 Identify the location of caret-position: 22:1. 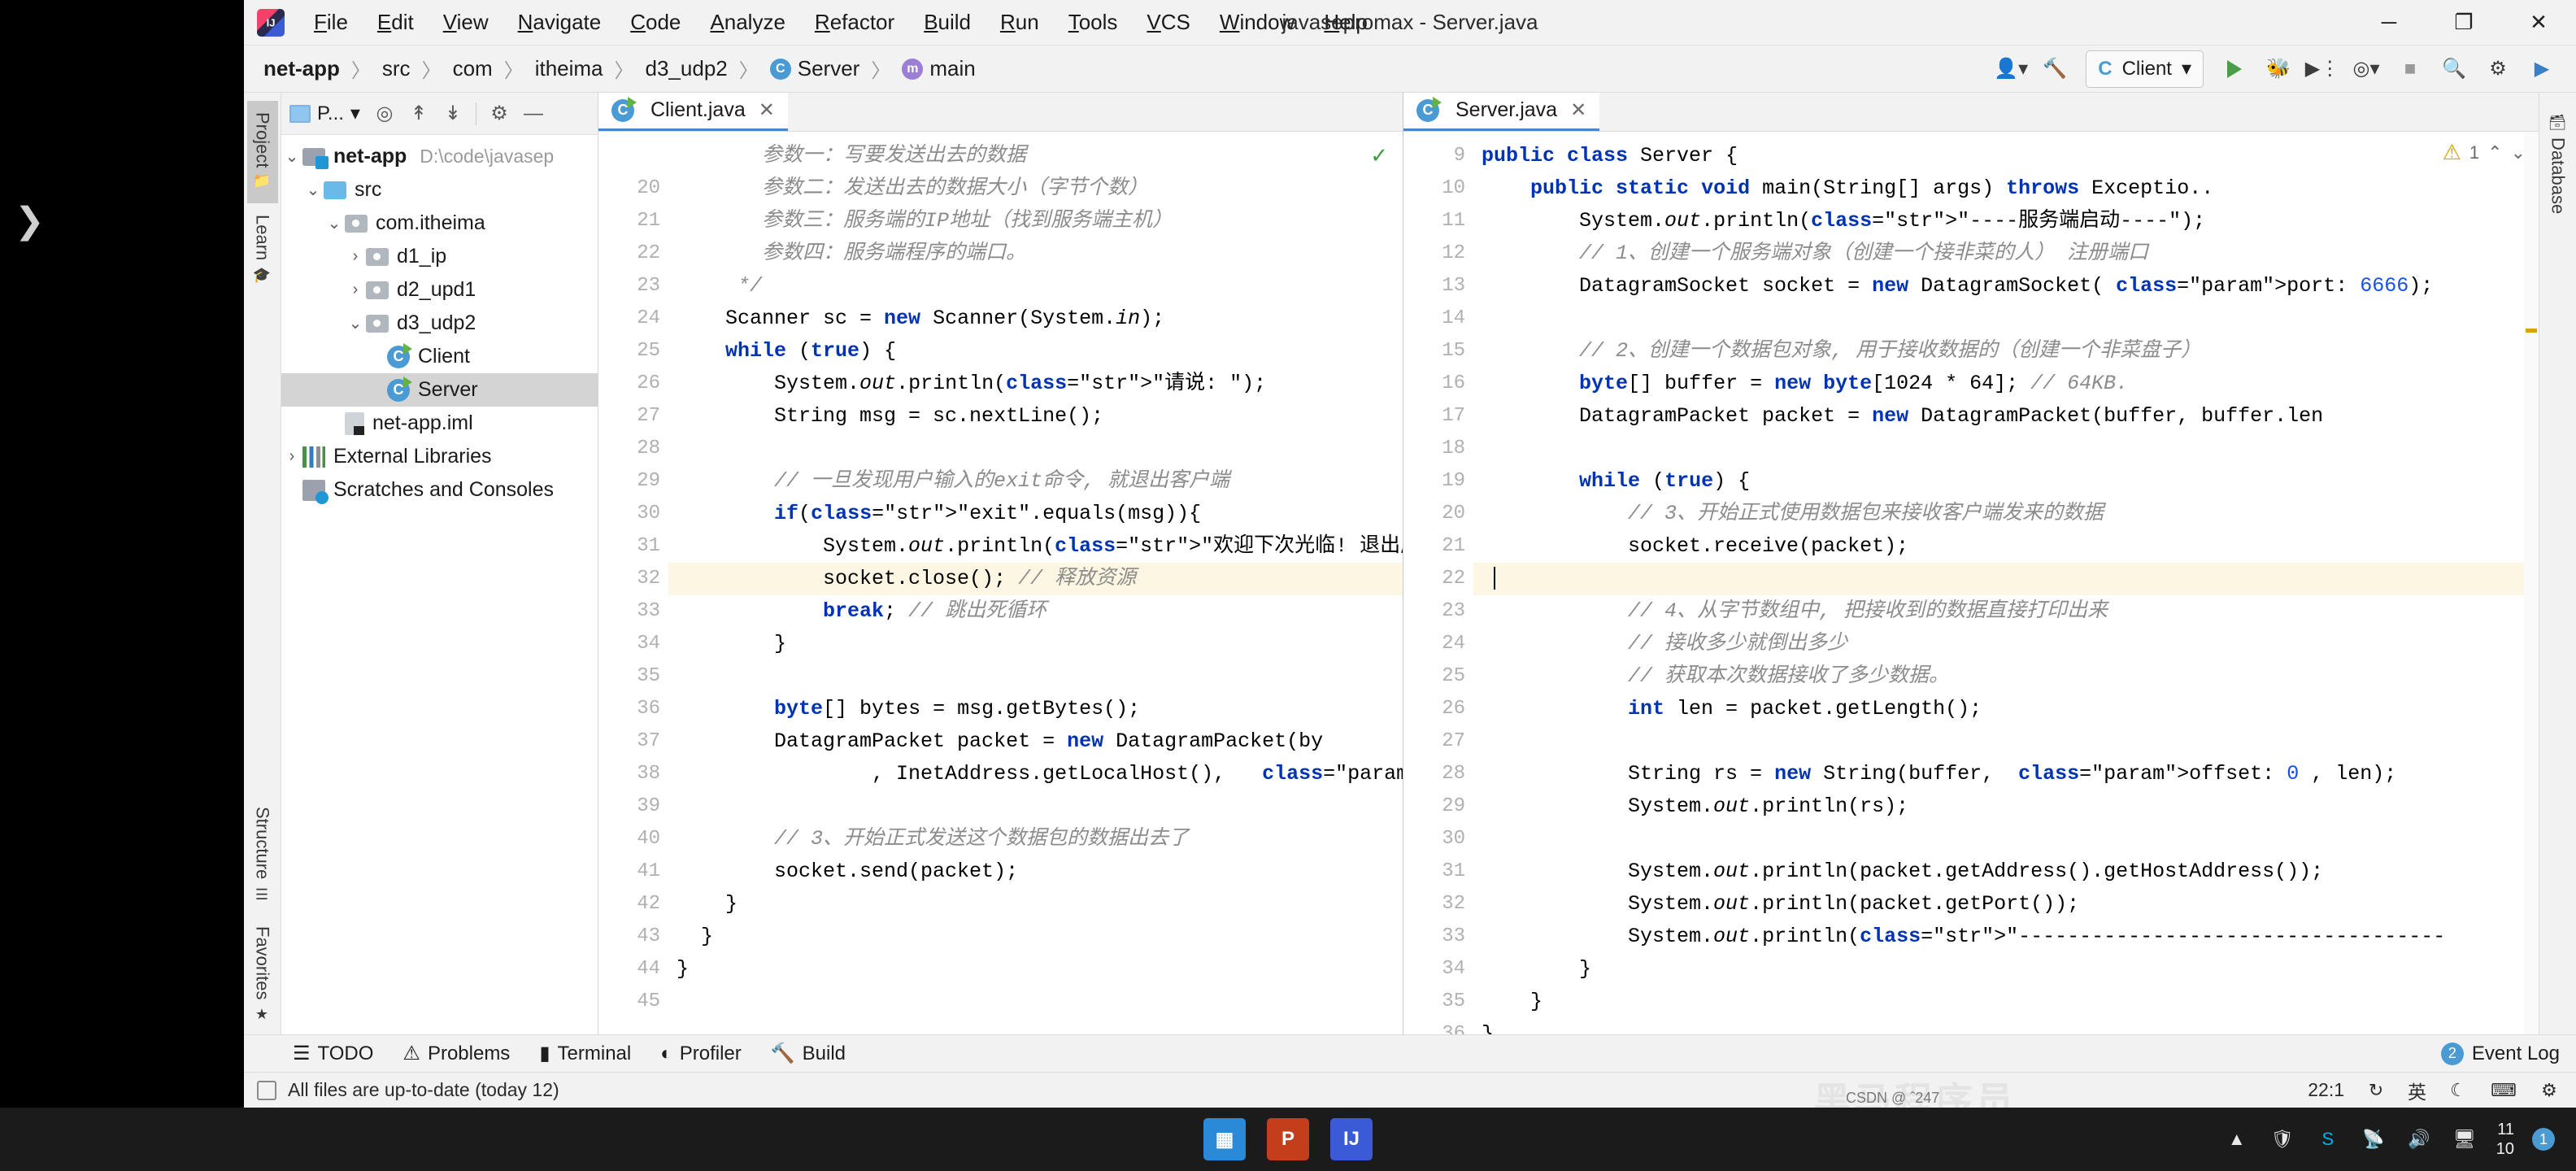
(2326, 1090).